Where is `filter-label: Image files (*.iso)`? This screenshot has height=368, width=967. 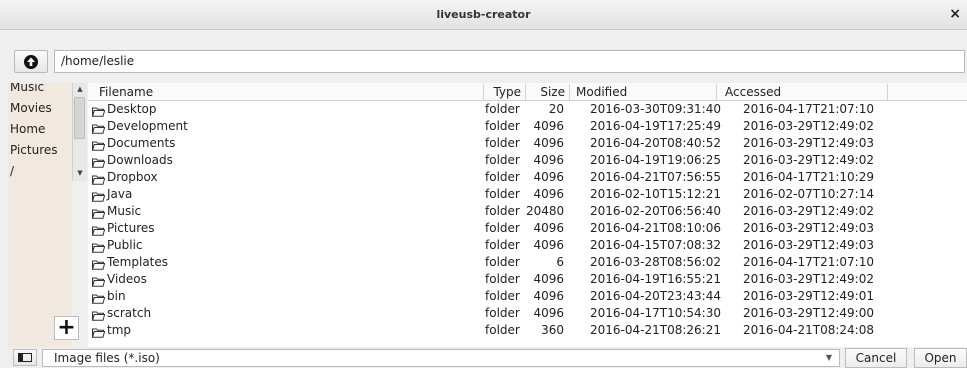
filter-label: Image files (*.iso) is located at coordinates (107, 358).